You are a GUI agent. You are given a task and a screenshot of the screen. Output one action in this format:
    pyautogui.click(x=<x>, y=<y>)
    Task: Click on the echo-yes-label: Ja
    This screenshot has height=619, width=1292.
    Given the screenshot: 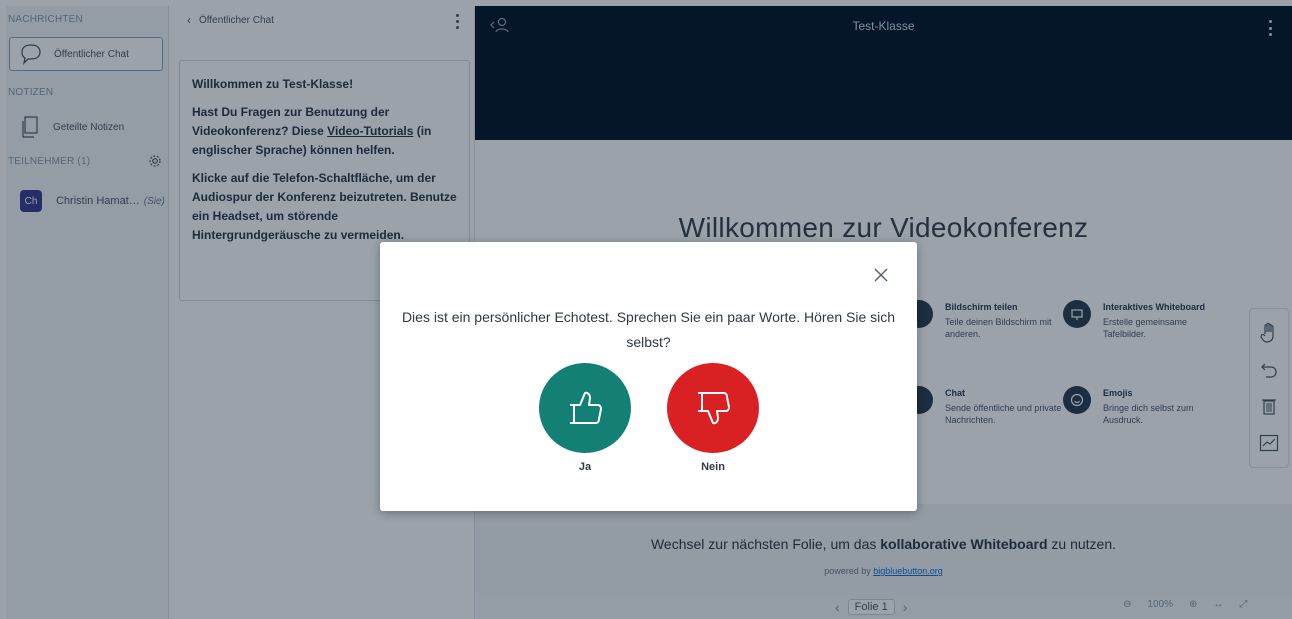 What is the action you would take?
    pyautogui.click(x=585, y=467)
    